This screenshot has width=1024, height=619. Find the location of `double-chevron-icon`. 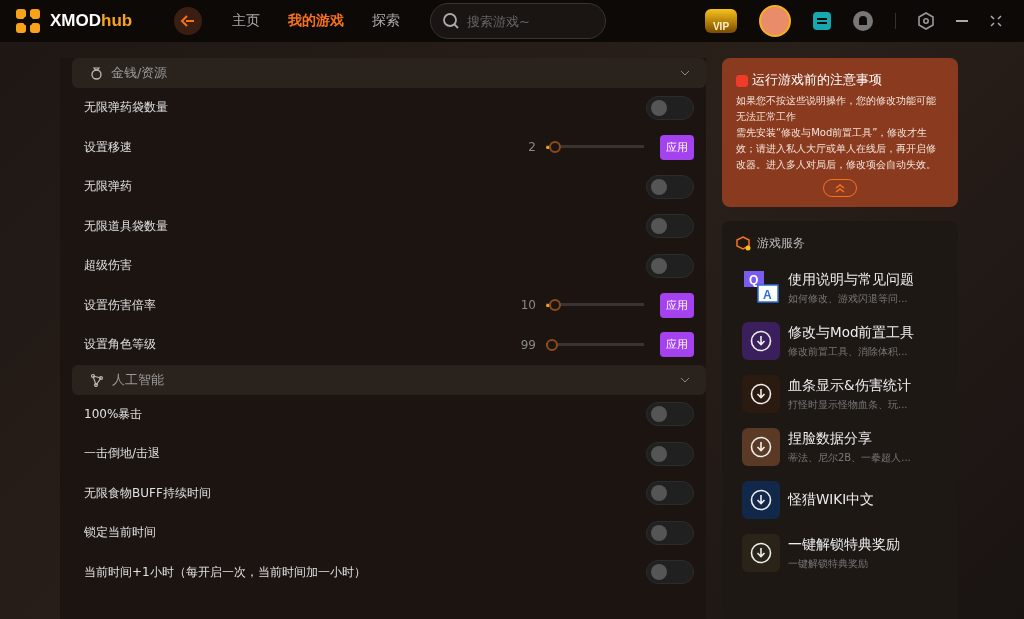

double-chevron-icon is located at coordinates (840, 188).